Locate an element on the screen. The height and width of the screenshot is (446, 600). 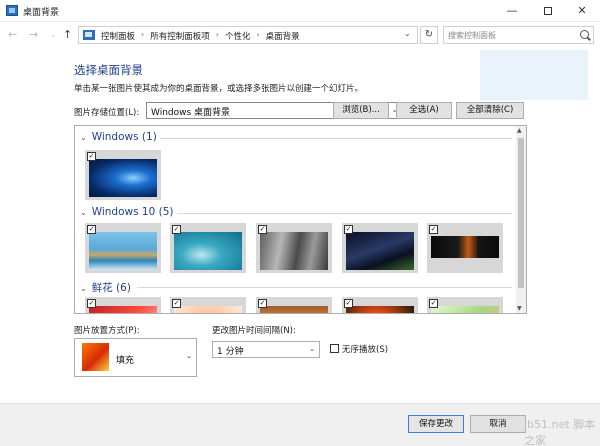
breadcrumb-control-panel: 控制面板 is located at coordinates (118, 36).